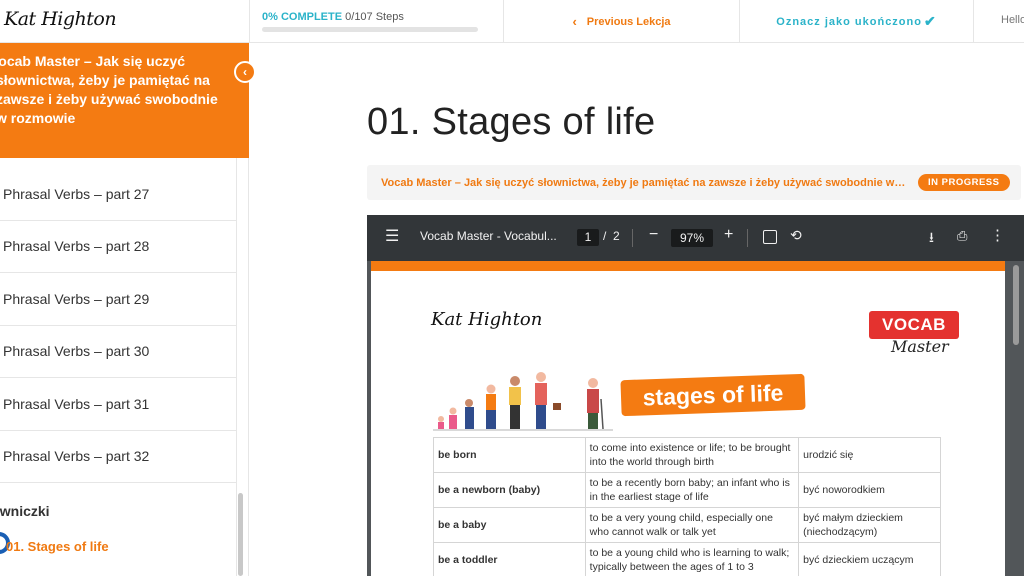 This screenshot has height=576, width=1024. I want to click on stages-of-life-banner: stages of life, so click(713, 395).